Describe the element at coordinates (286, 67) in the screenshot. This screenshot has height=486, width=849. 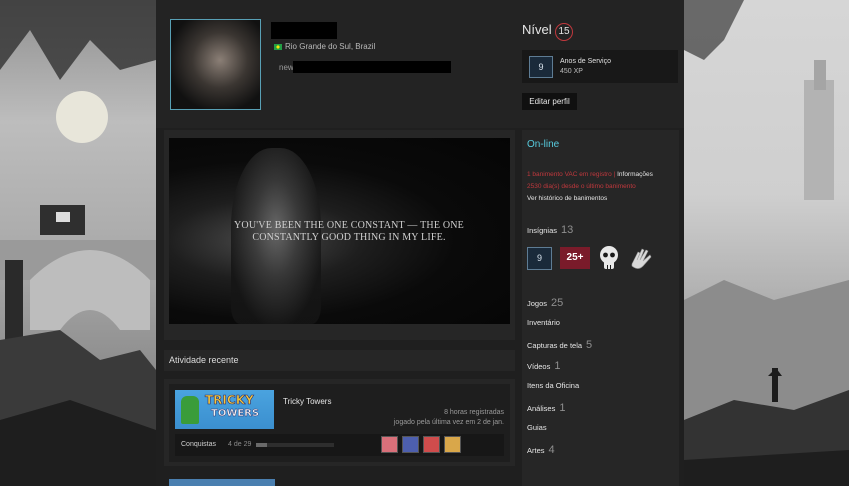
I see `profile-summary-prefix: new` at that location.